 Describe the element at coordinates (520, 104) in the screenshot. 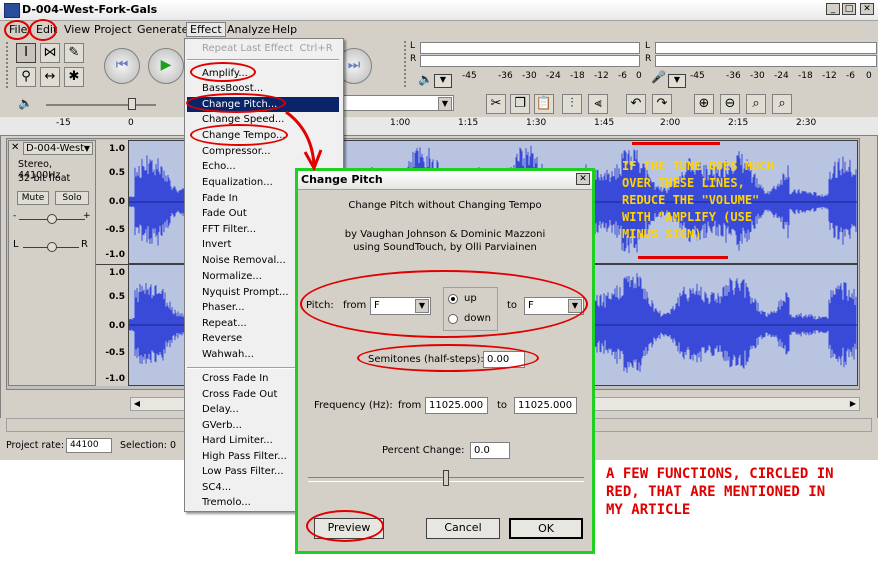

I see `copy-button: ❐` at that location.